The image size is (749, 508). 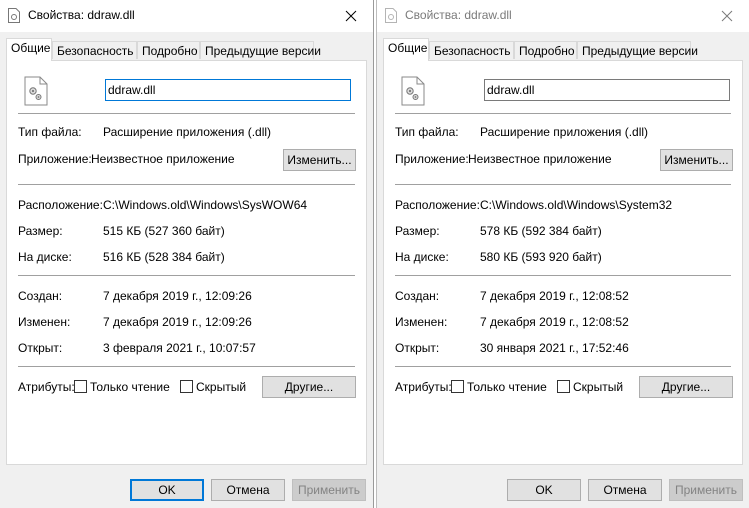 I want to click on location-value: C:\Windows.old\Windows\SysWOW64, so click(x=205, y=205).